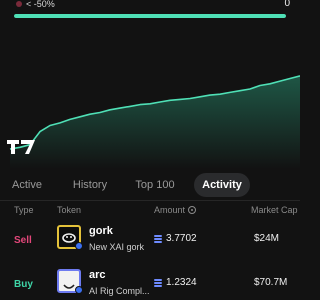 The image size is (320, 300). I want to click on activity-tabs: Active History Top 100 Activity, so click(150, 185).